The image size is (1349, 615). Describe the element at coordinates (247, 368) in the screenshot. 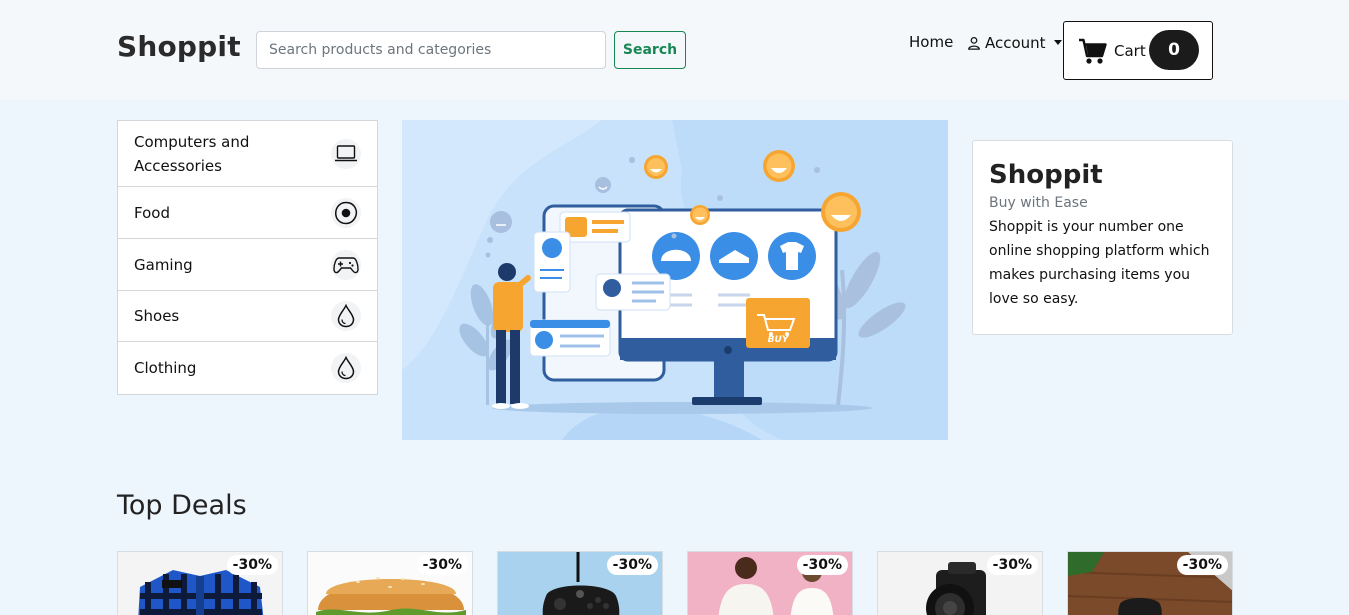

I see `category-item-clothing: Clothing` at that location.